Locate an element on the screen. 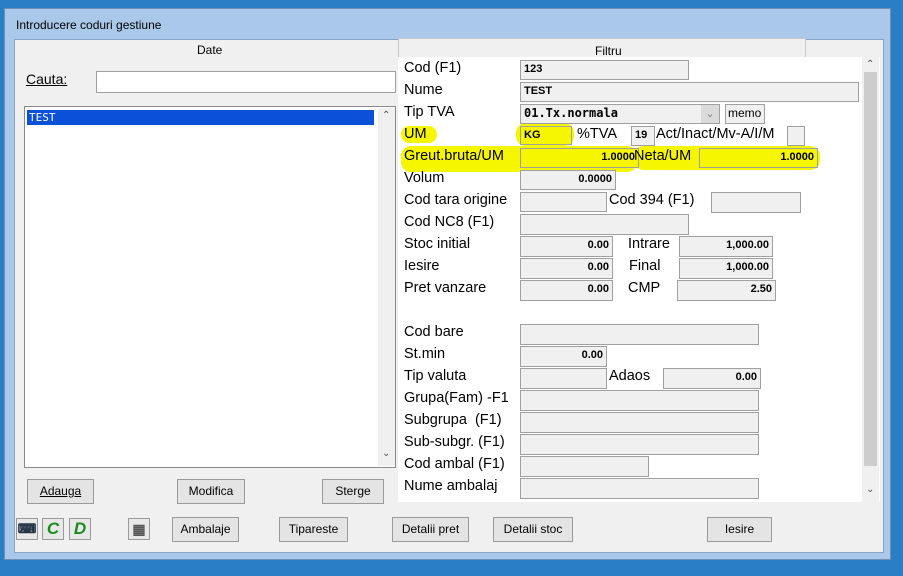 The height and width of the screenshot is (576, 903). search-input is located at coordinates (246, 82).